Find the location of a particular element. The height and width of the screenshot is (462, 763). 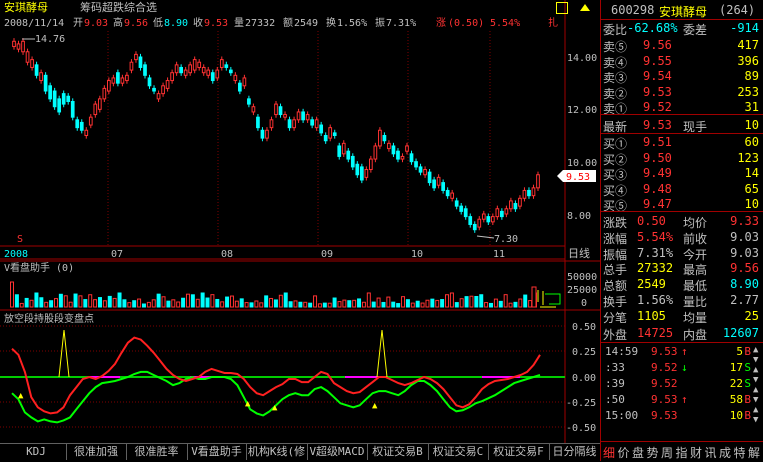

ask-label: 卖② is located at coordinates (615, 93).